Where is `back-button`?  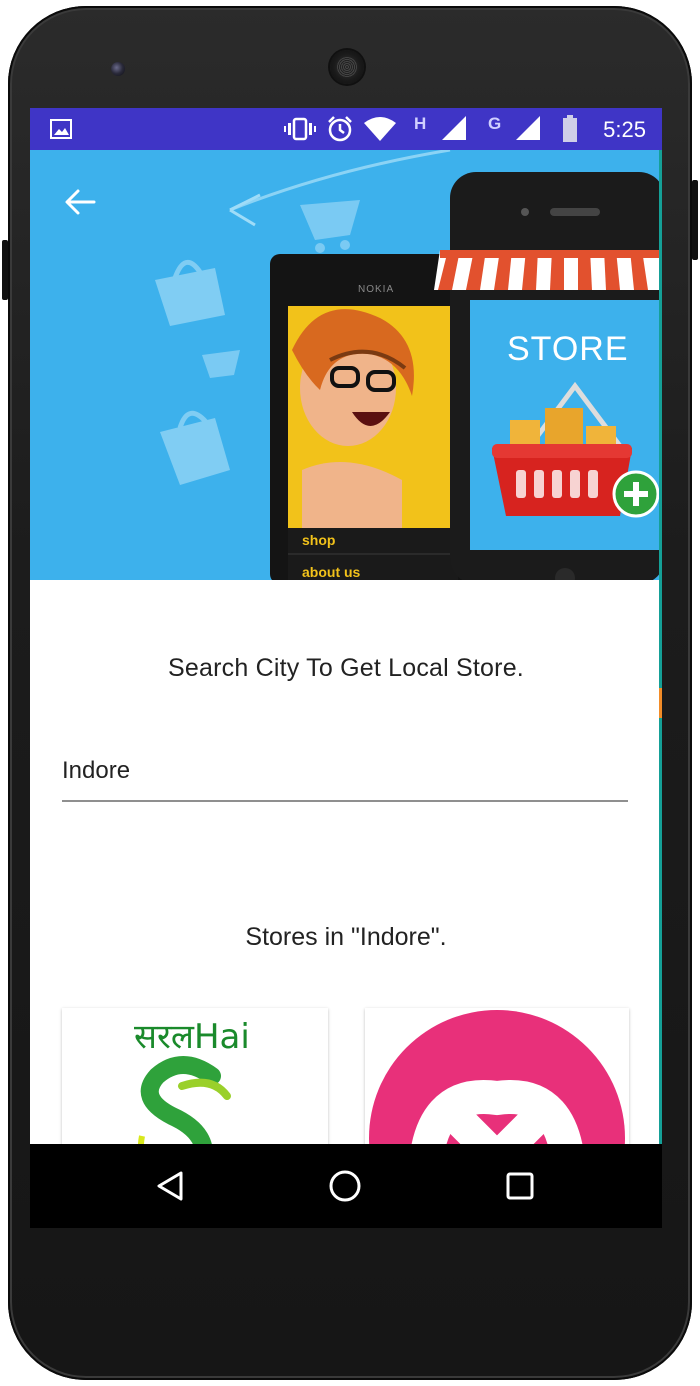
back-button is located at coordinates (80, 202).